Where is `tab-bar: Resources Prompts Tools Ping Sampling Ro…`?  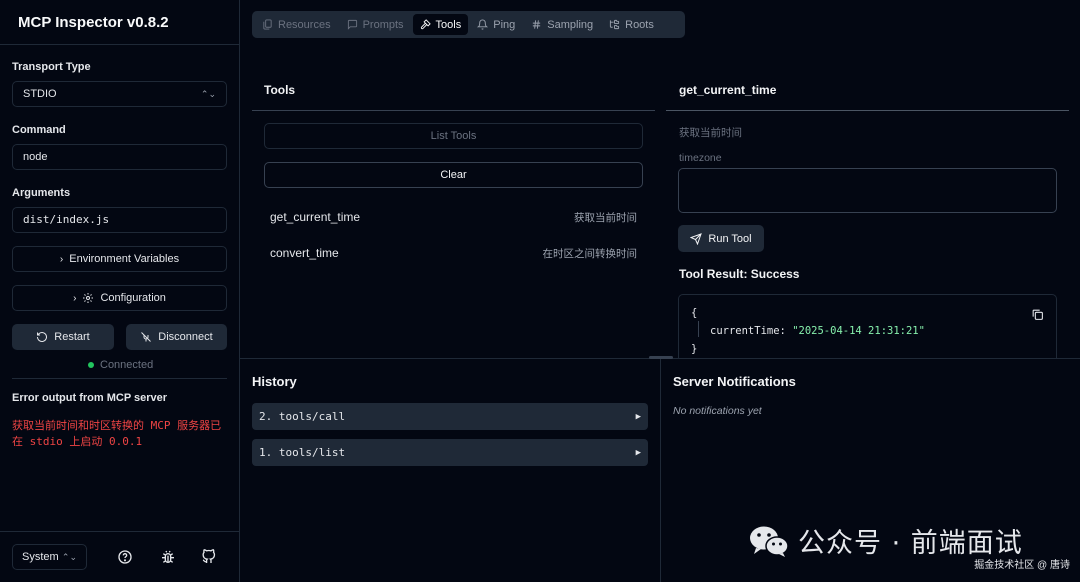 tab-bar: Resources Prompts Tools Ping Sampling Ro… is located at coordinates (468, 24).